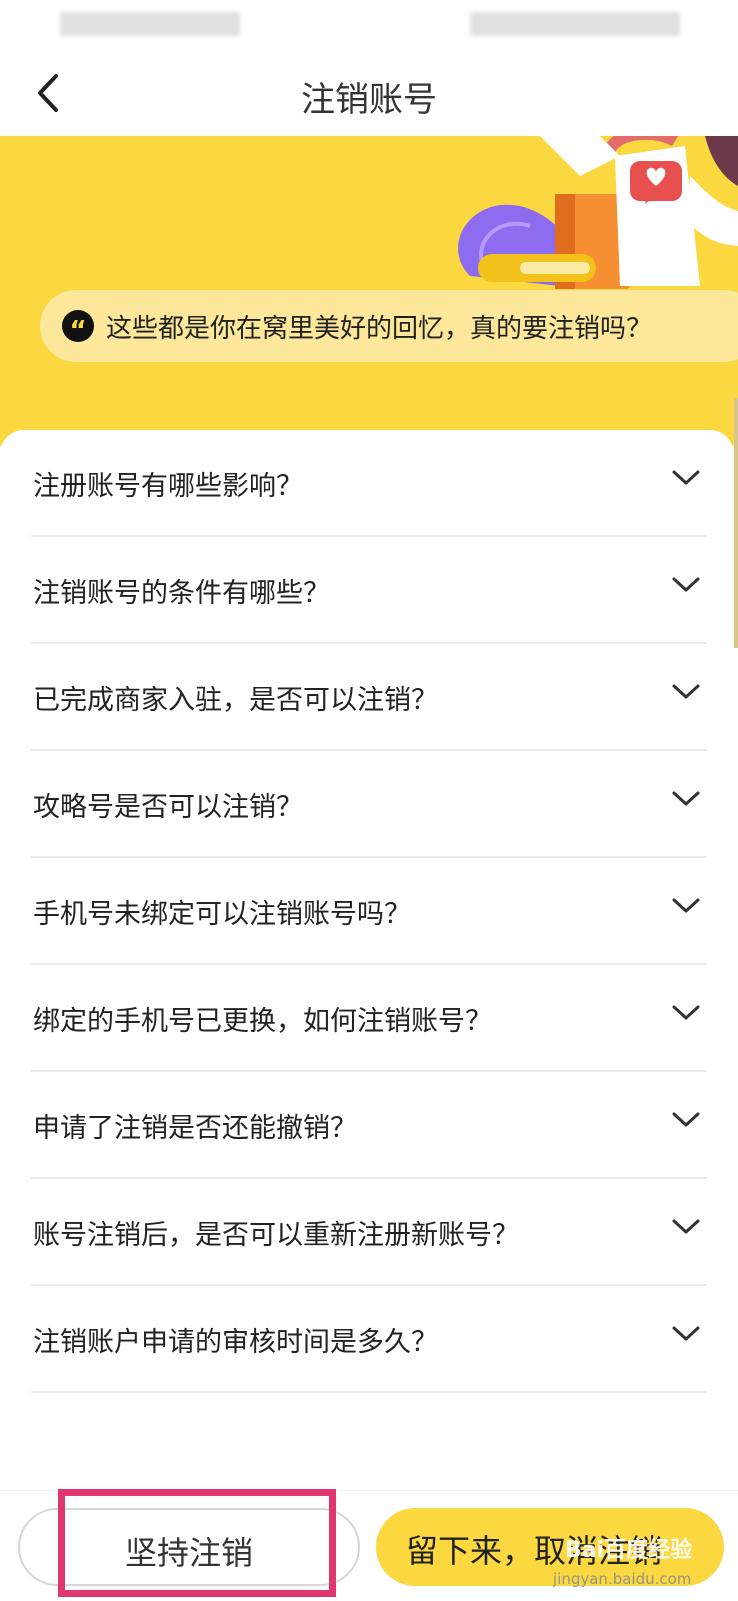 Image resolution: width=738 pixels, height=1601 pixels. Describe the element at coordinates (276, 1235) in the screenshot. I see `faq-question: 账号注销后，是否可以重新注册新账号？` at that location.